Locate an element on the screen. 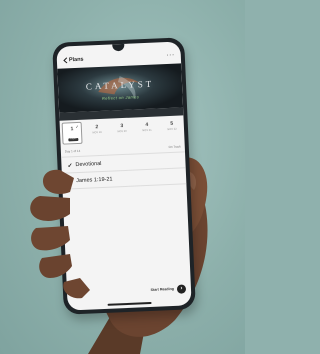 The image size is (320, 354). fingers-illustration is located at coordinates (60, 234).